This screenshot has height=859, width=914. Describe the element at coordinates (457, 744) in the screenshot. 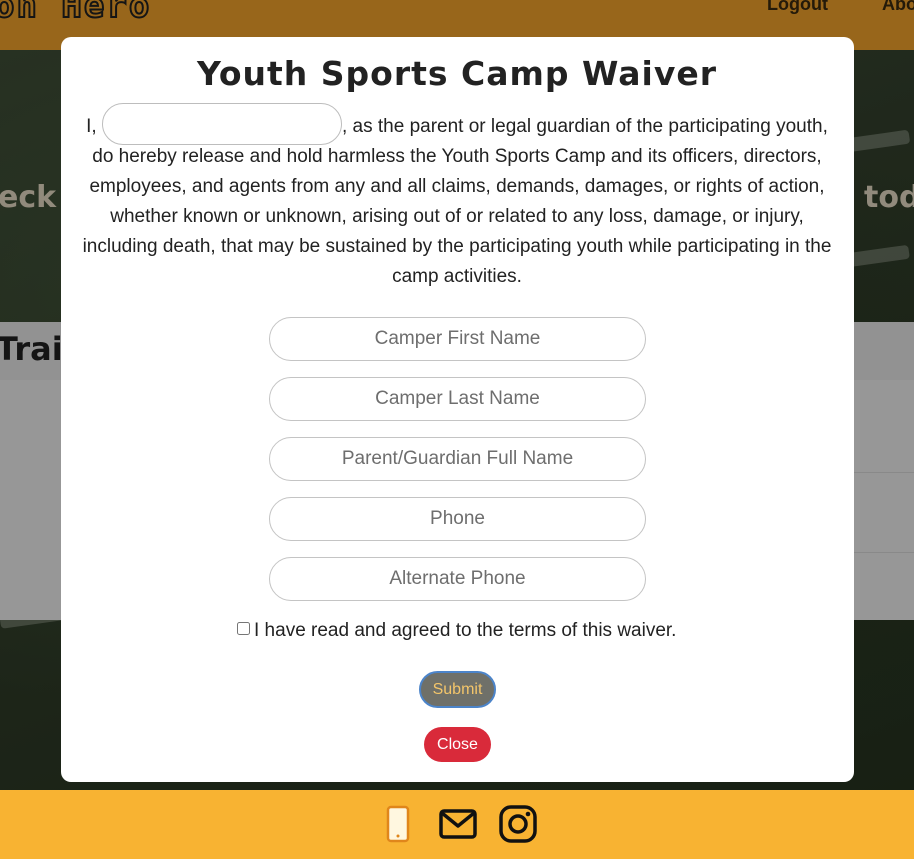

I see `close-button: Close` at that location.